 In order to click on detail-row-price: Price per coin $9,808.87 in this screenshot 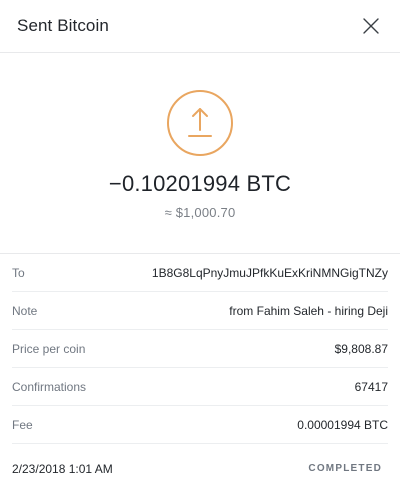, I will do `click(200, 349)`.